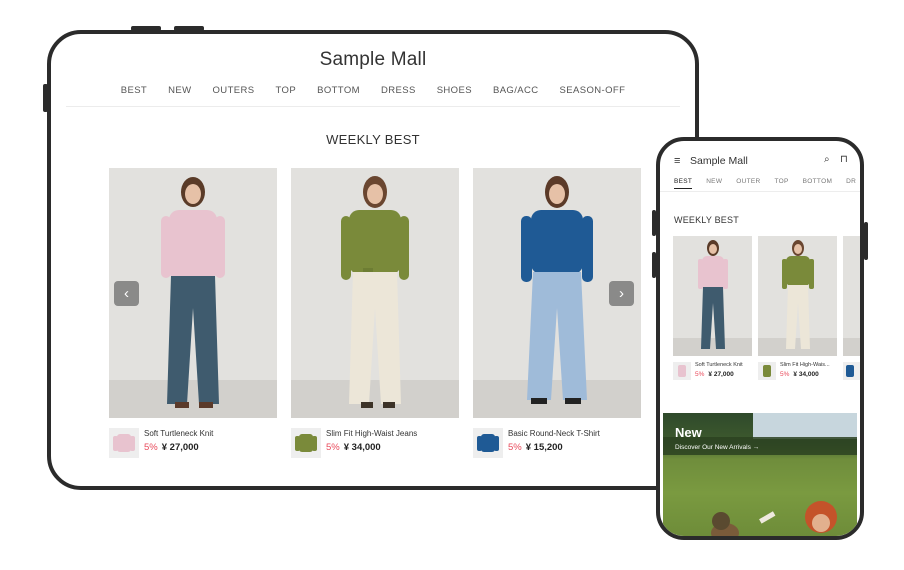 This screenshot has width=904, height=570. I want to click on product-price: 5% ¥ 15,200, so click(535, 447).